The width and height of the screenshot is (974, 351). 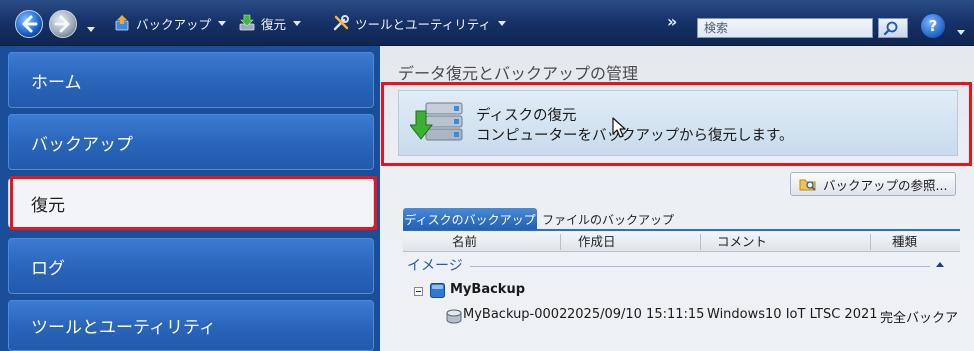 What do you see at coordinates (904, 242) in the screenshot?
I see `column-header-type: 種類` at bounding box center [904, 242].